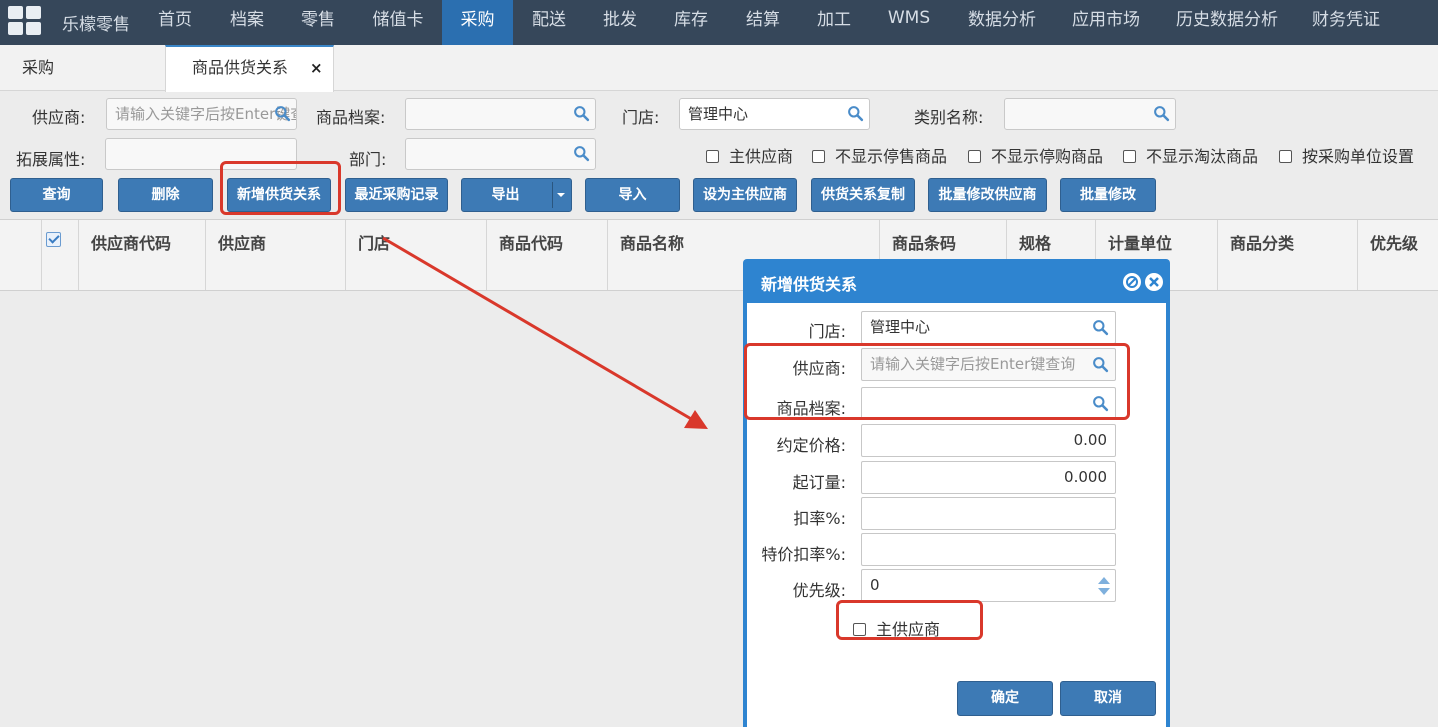 The image size is (1438, 727). What do you see at coordinates (811, 408) in the screenshot?
I see `dialog-product-label: 商品档案:` at bounding box center [811, 408].